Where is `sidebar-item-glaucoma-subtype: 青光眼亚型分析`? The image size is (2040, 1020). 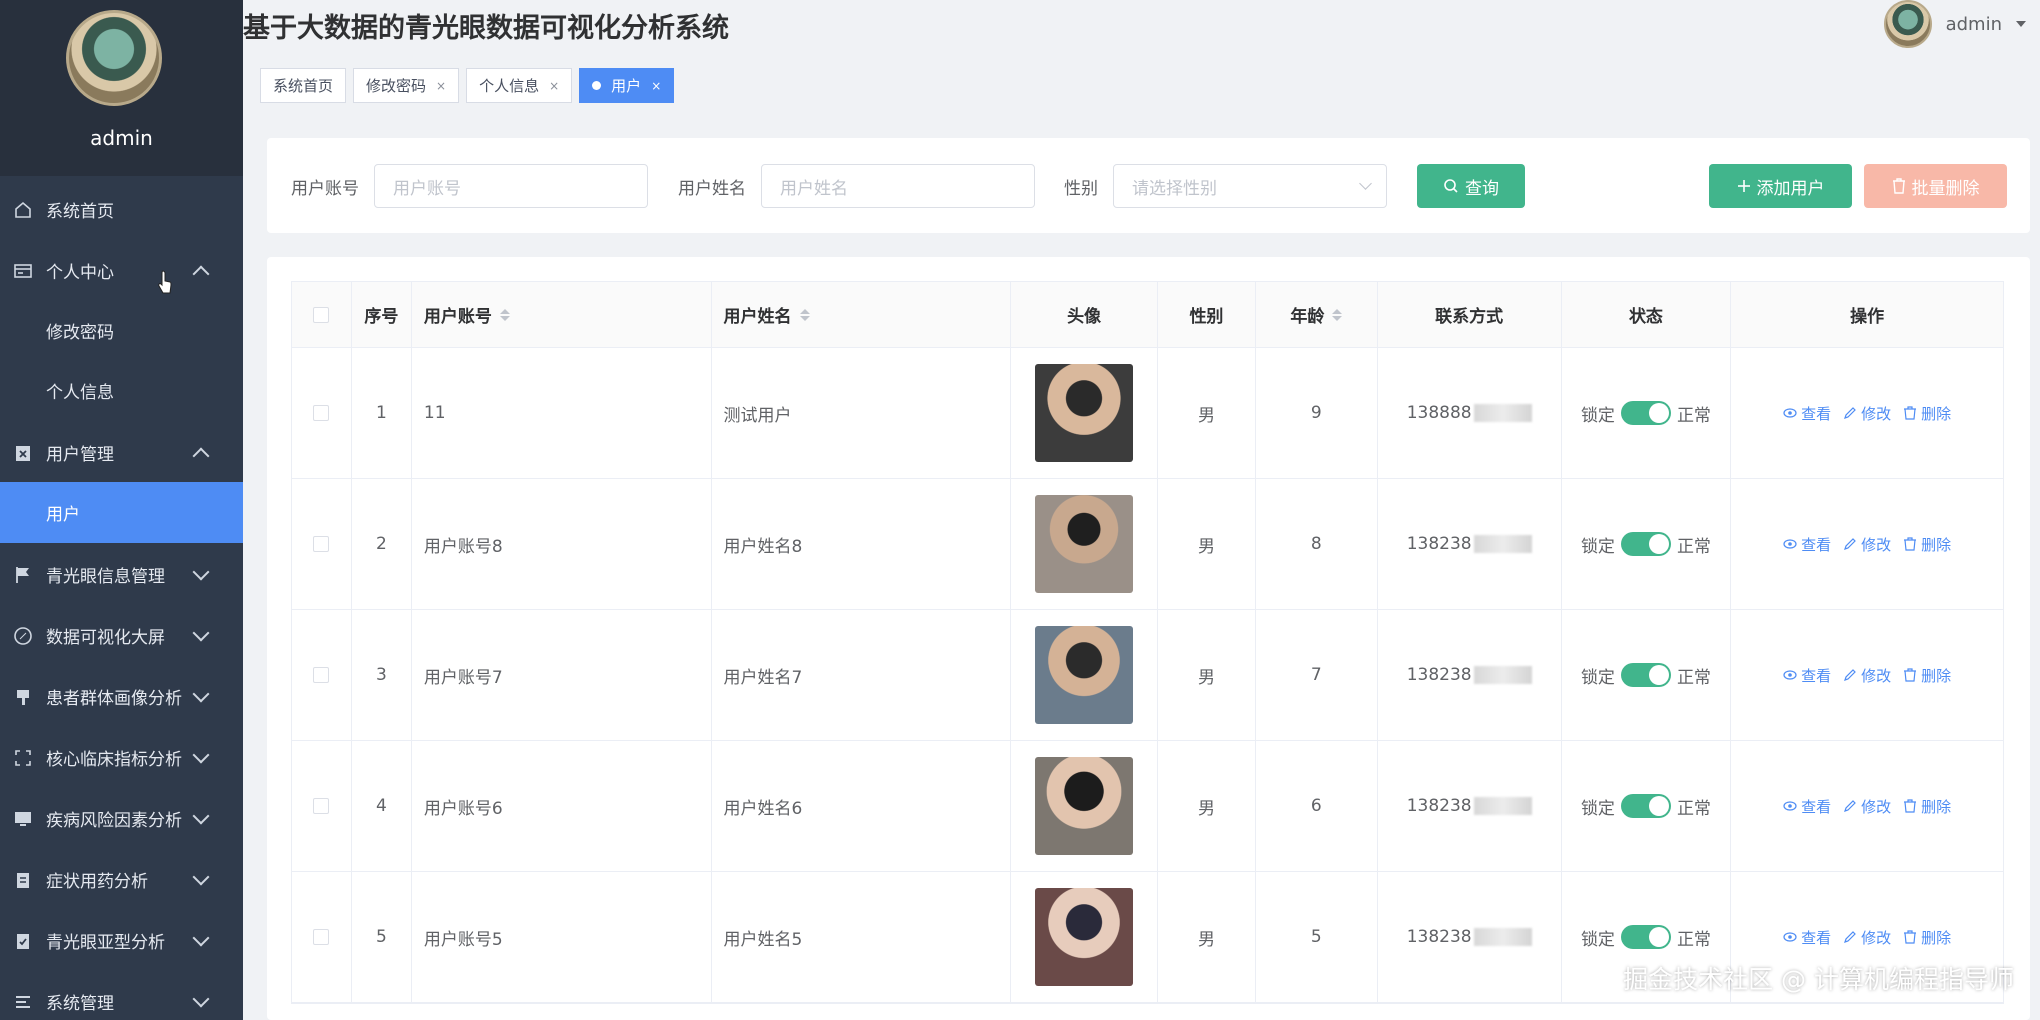 sidebar-item-glaucoma-subtype: 青光眼亚型分析 is located at coordinates (121, 940).